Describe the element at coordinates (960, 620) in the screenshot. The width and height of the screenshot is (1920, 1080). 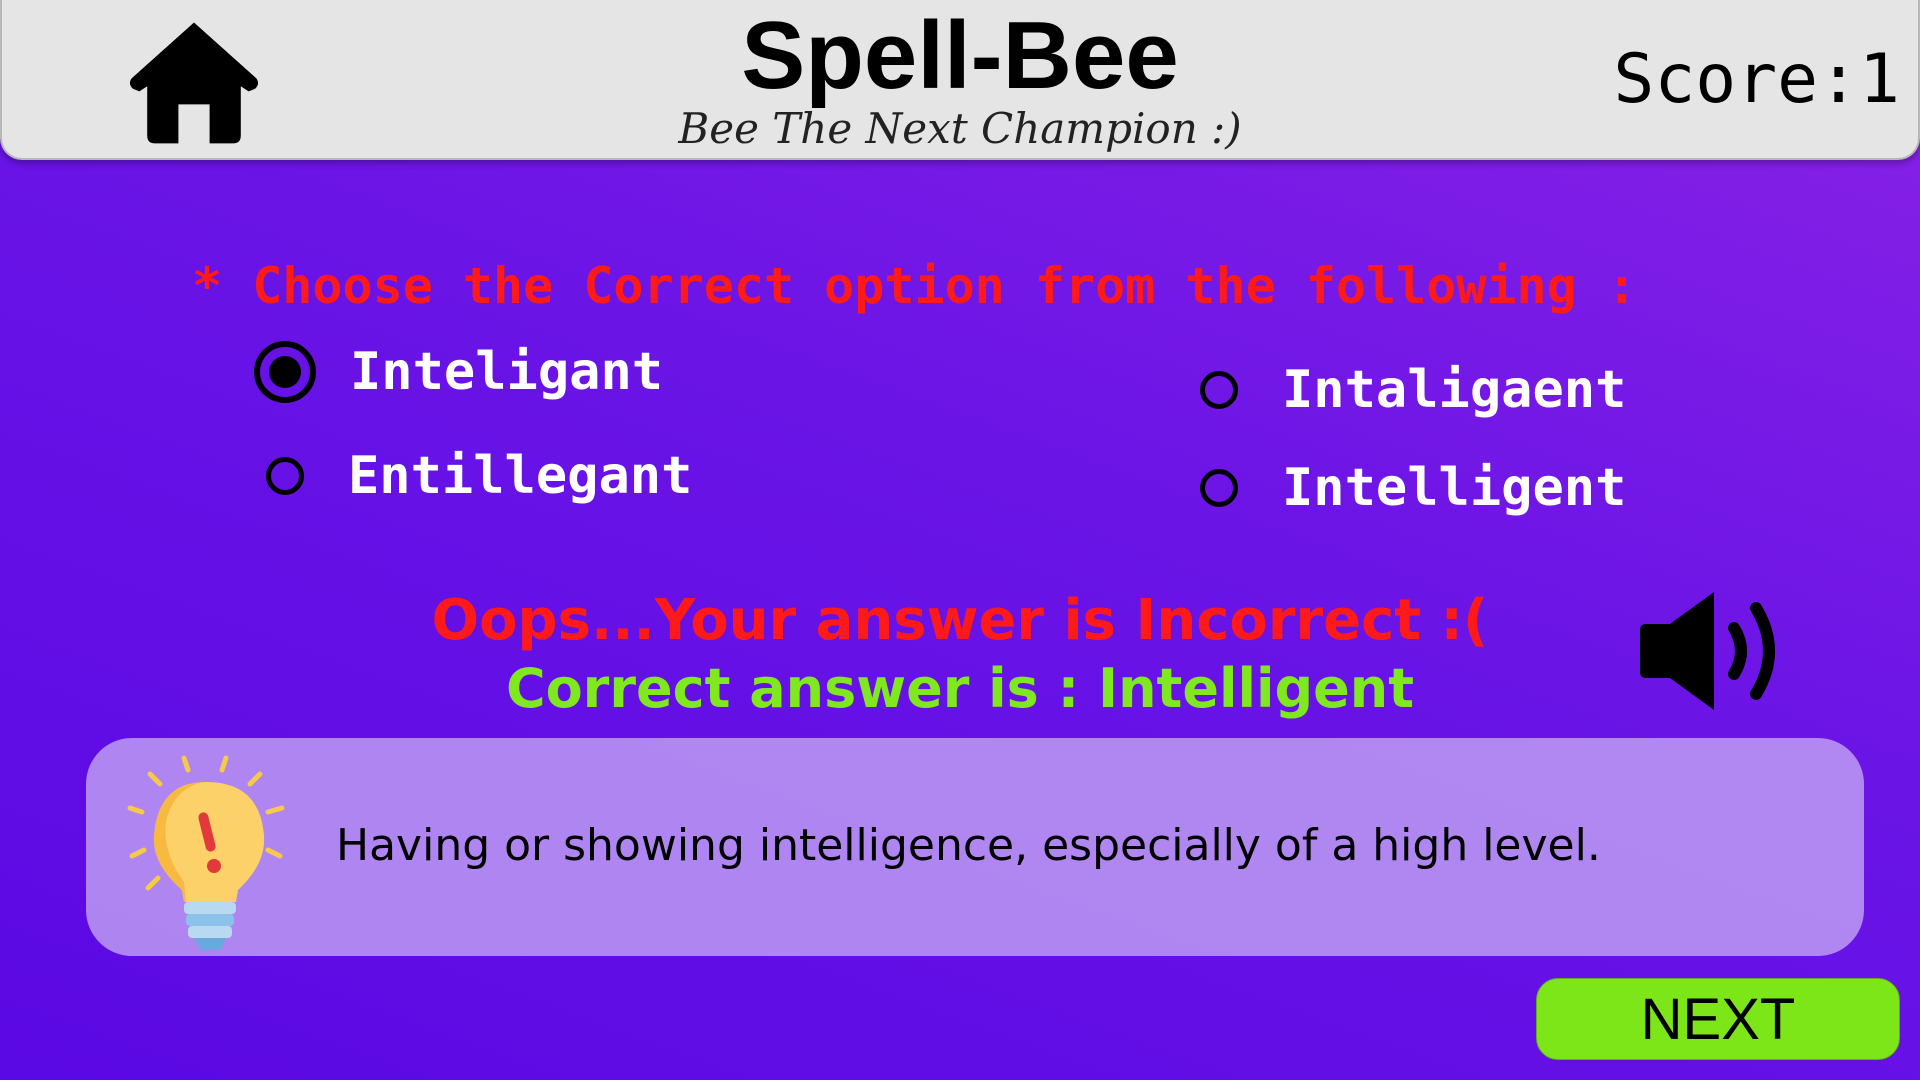
I see `incorrect-message: Oops...Your answer is Incorrect :(` at that location.